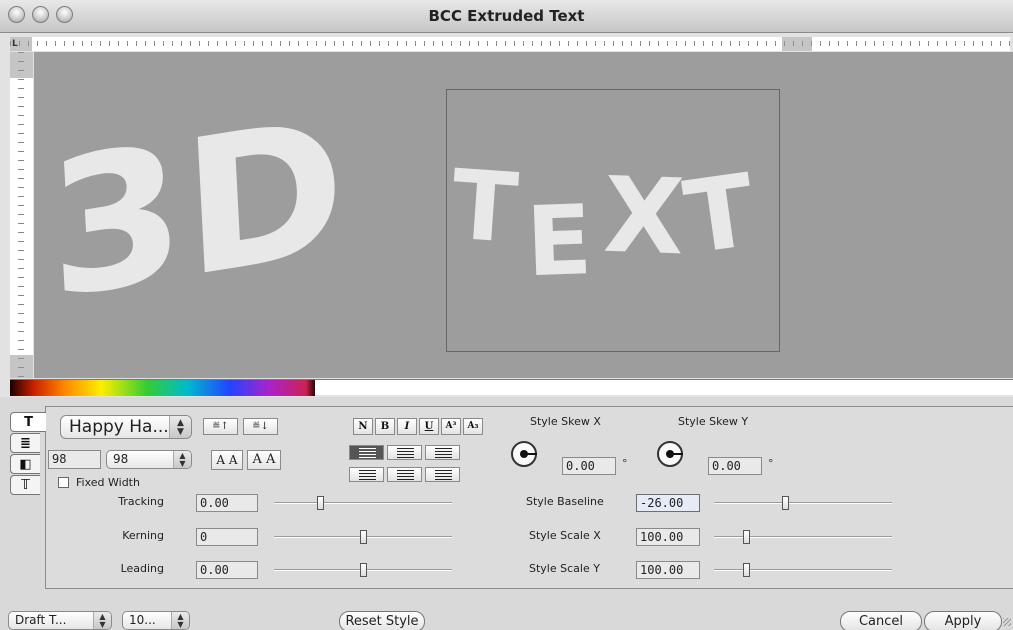 The width and height of the screenshot is (1013, 630). Describe the element at coordinates (771, 463) in the screenshot. I see `skew-y-degree: °` at that location.